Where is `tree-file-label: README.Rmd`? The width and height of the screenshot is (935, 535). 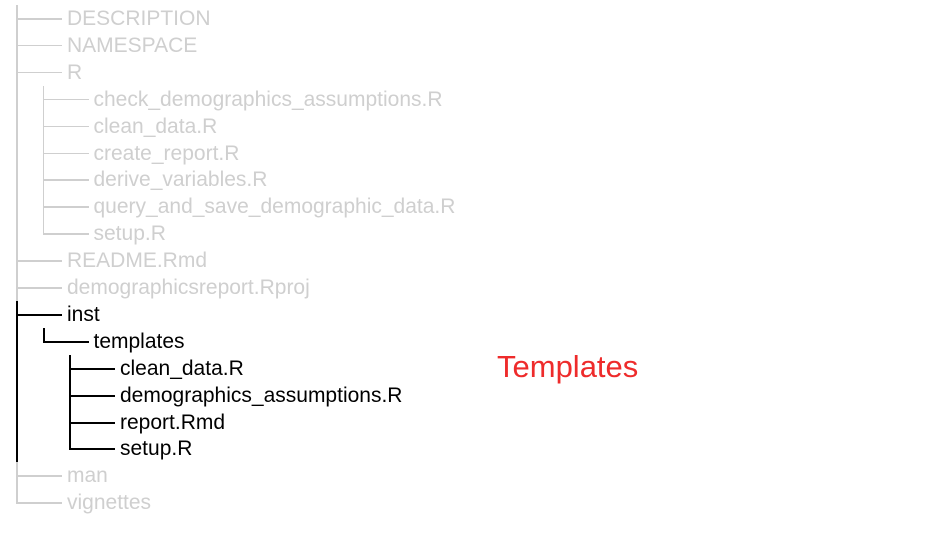
tree-file-label: README.Rmd is located at coordinates (137, 261).